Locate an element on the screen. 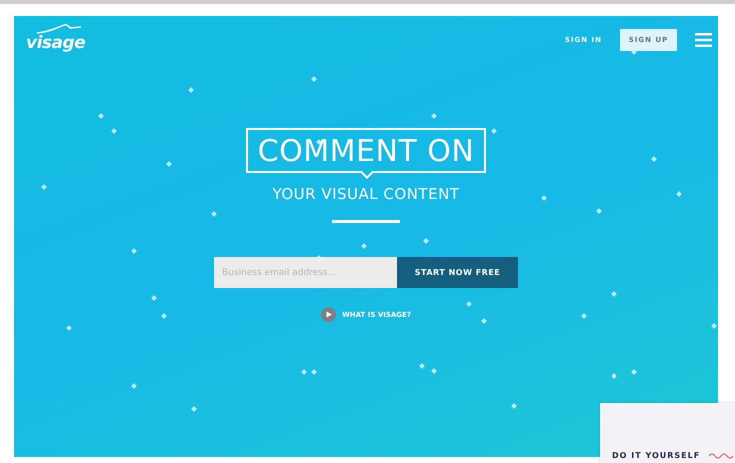 The width and height of the screenshot is (735, 463). menu-icon is located at coordinates (703, 40).